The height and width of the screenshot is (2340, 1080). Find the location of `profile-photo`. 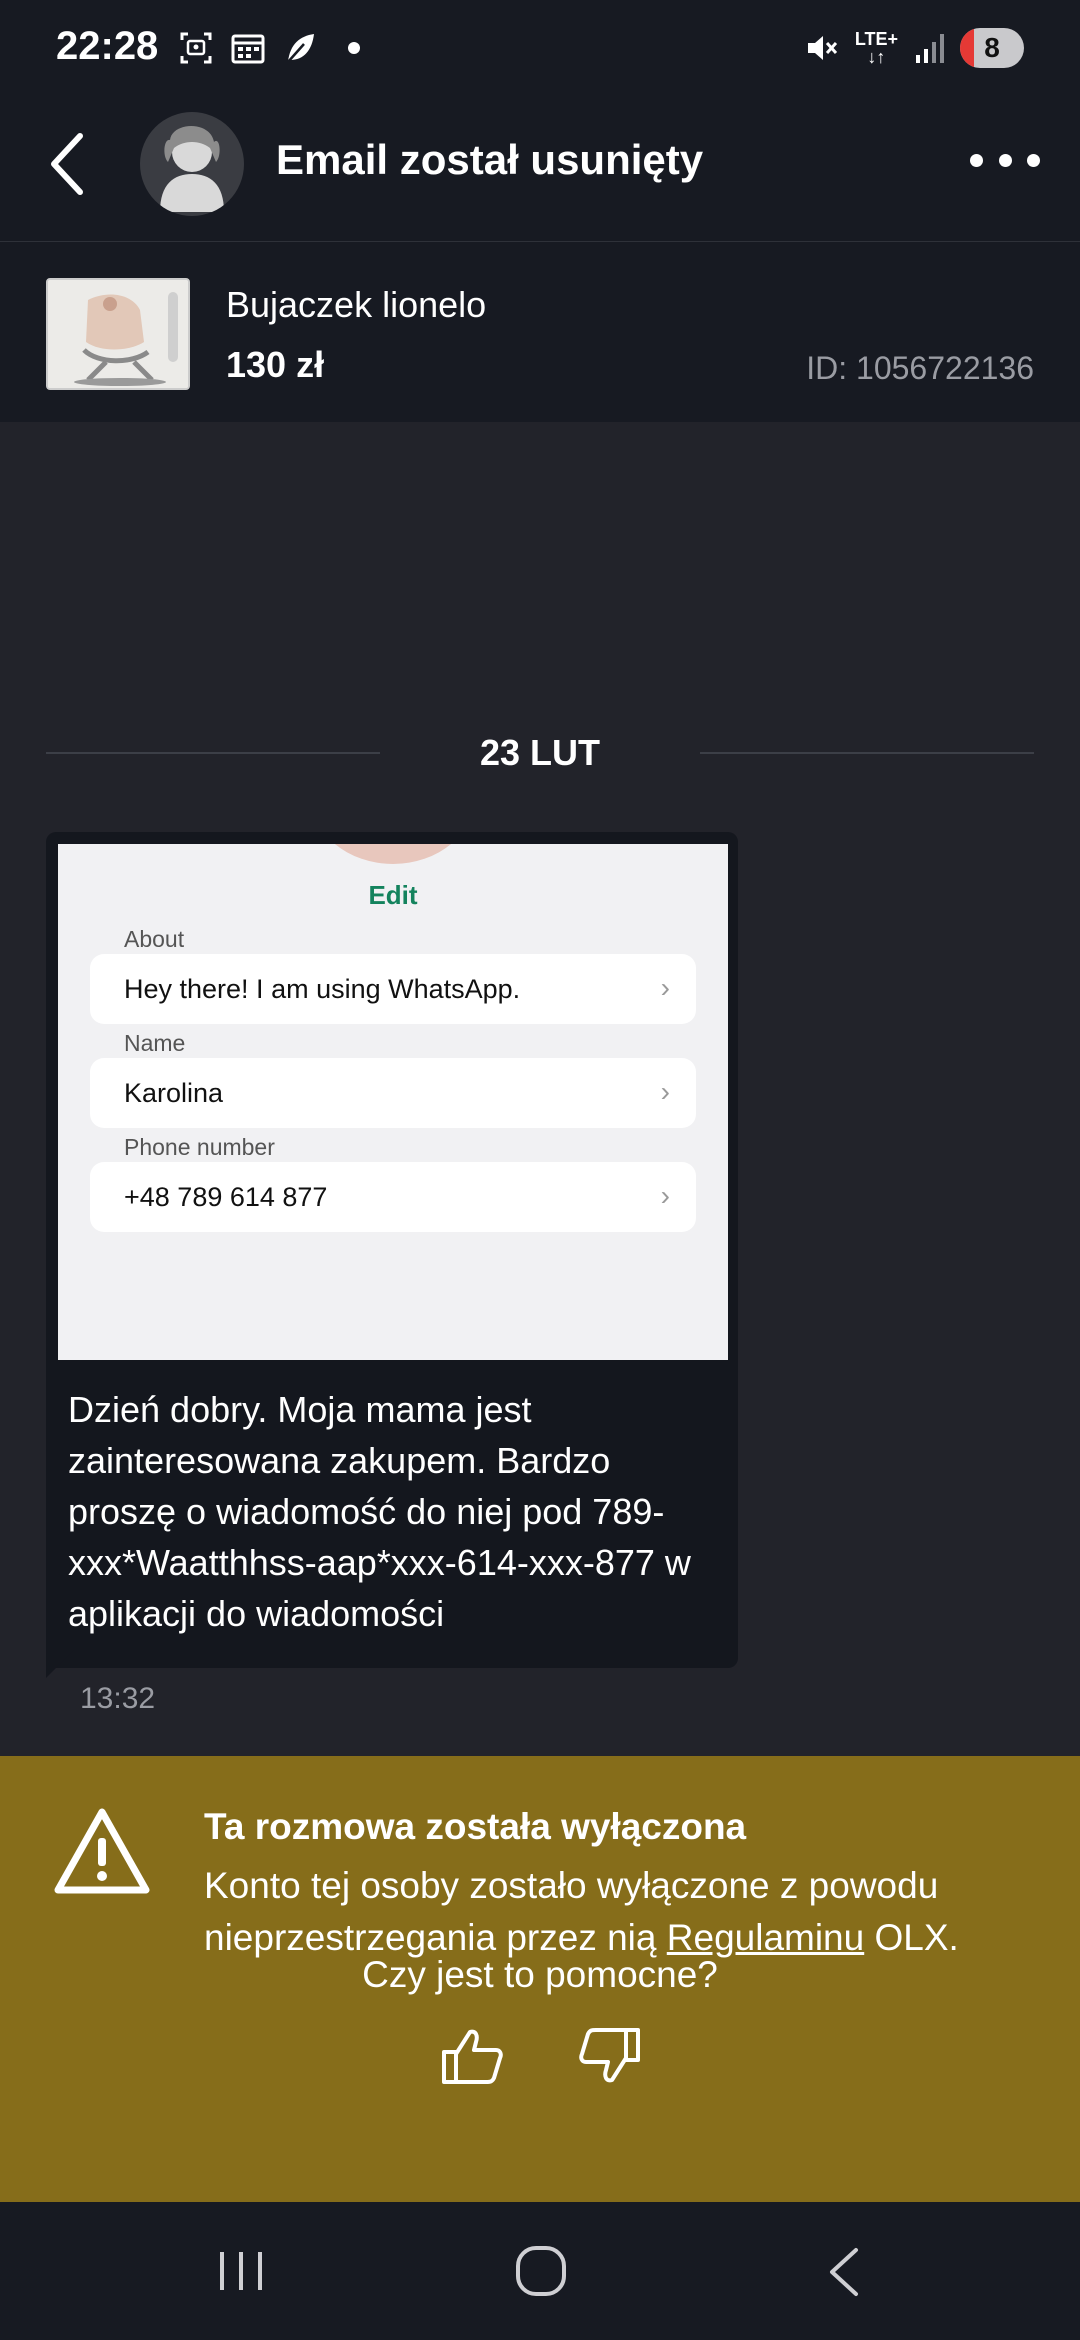

profile-photo is located at coordinates (393, 854).